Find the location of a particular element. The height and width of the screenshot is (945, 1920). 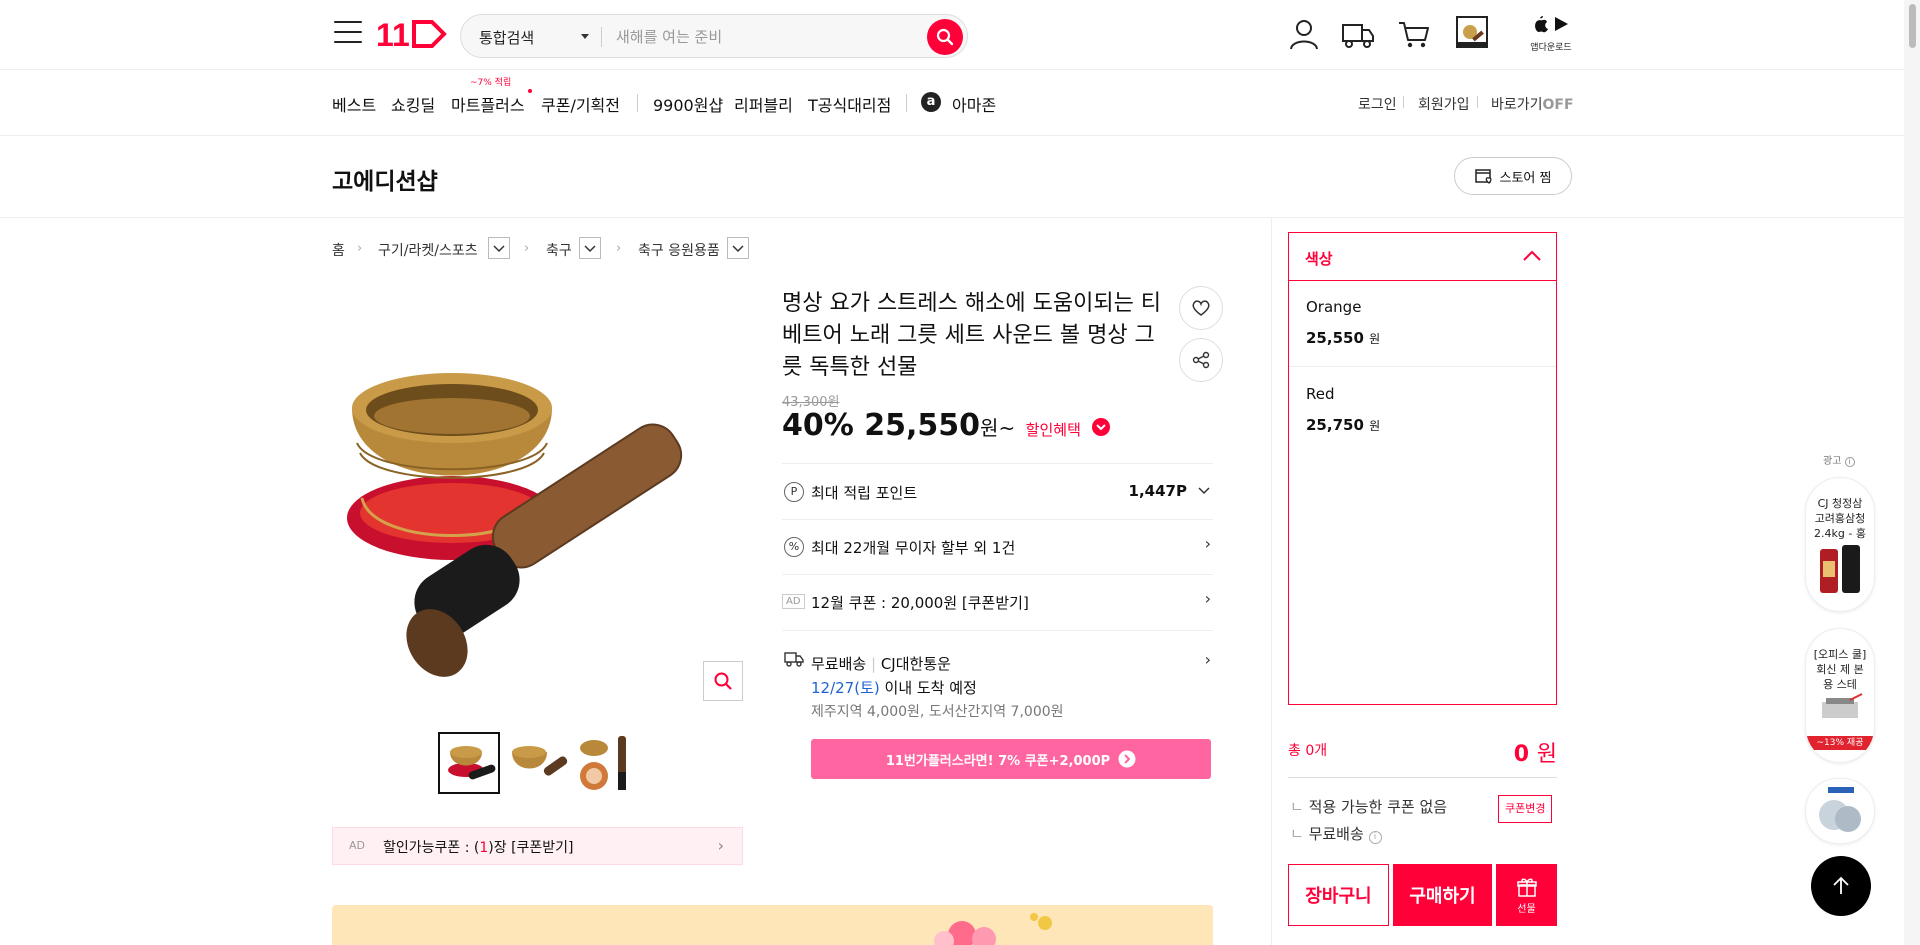

cart-icon is located at coordinates (1414, 34).